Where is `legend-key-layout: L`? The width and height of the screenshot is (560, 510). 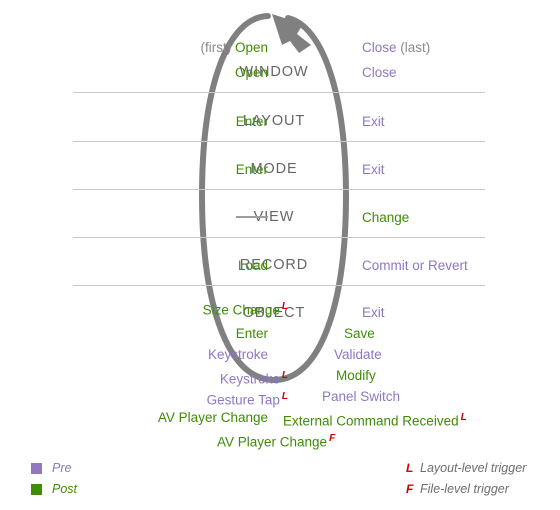 legend-key-layout: L is located at coordinates (410, 468).